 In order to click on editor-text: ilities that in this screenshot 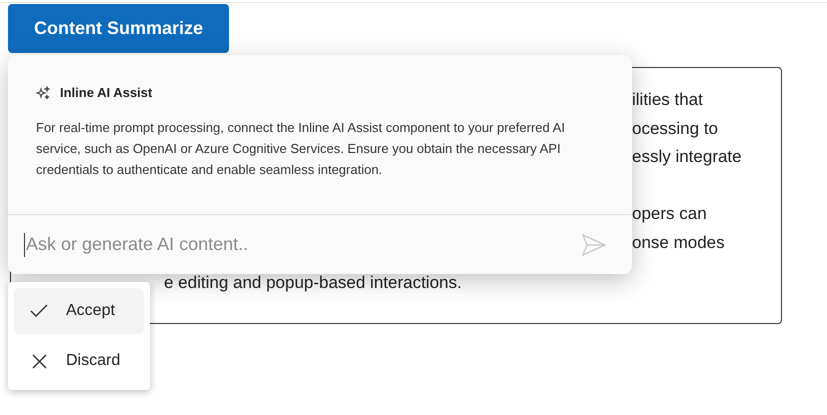, I will do `click(668, 100)`.